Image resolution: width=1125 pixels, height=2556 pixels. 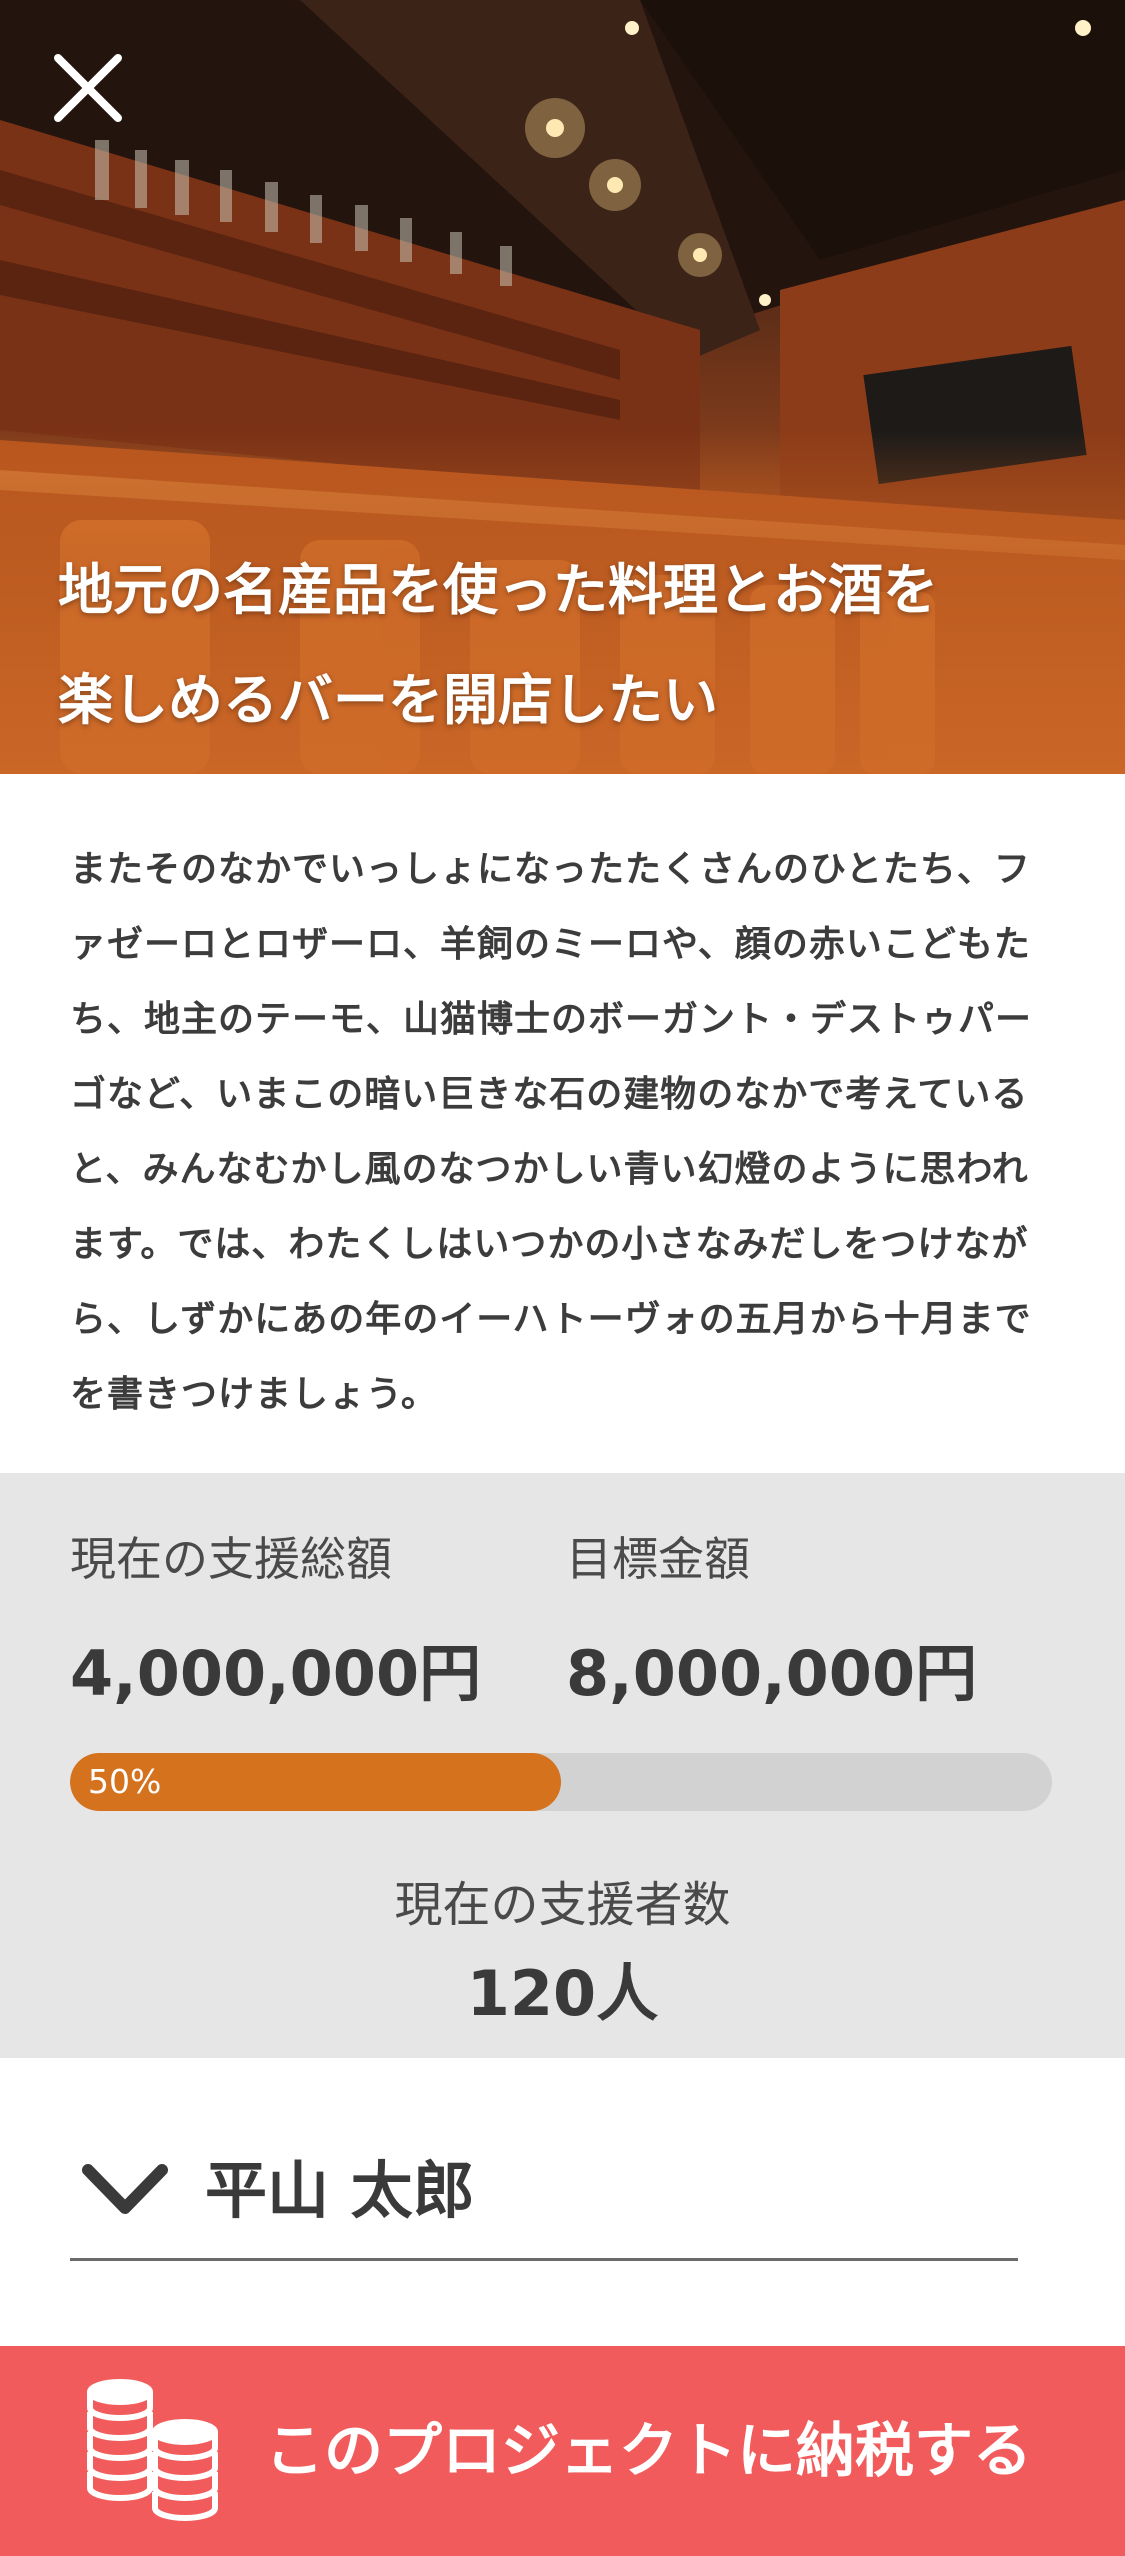 I want to click on supporters-label: 現在の支援者数, so click(x=562, y=1905).